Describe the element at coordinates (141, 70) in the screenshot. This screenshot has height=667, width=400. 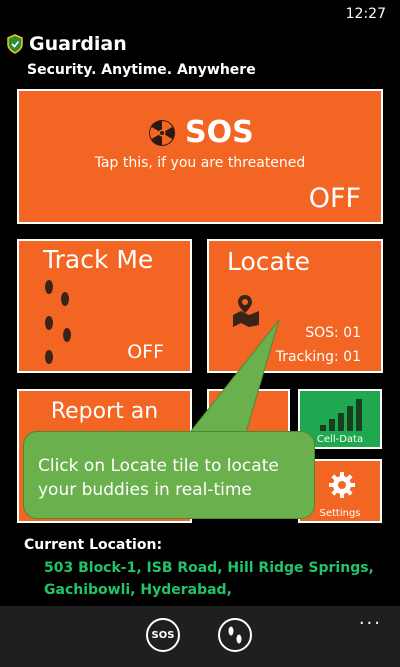
I see `app-tagline: Security. Anytime. Anywhere` at that location.